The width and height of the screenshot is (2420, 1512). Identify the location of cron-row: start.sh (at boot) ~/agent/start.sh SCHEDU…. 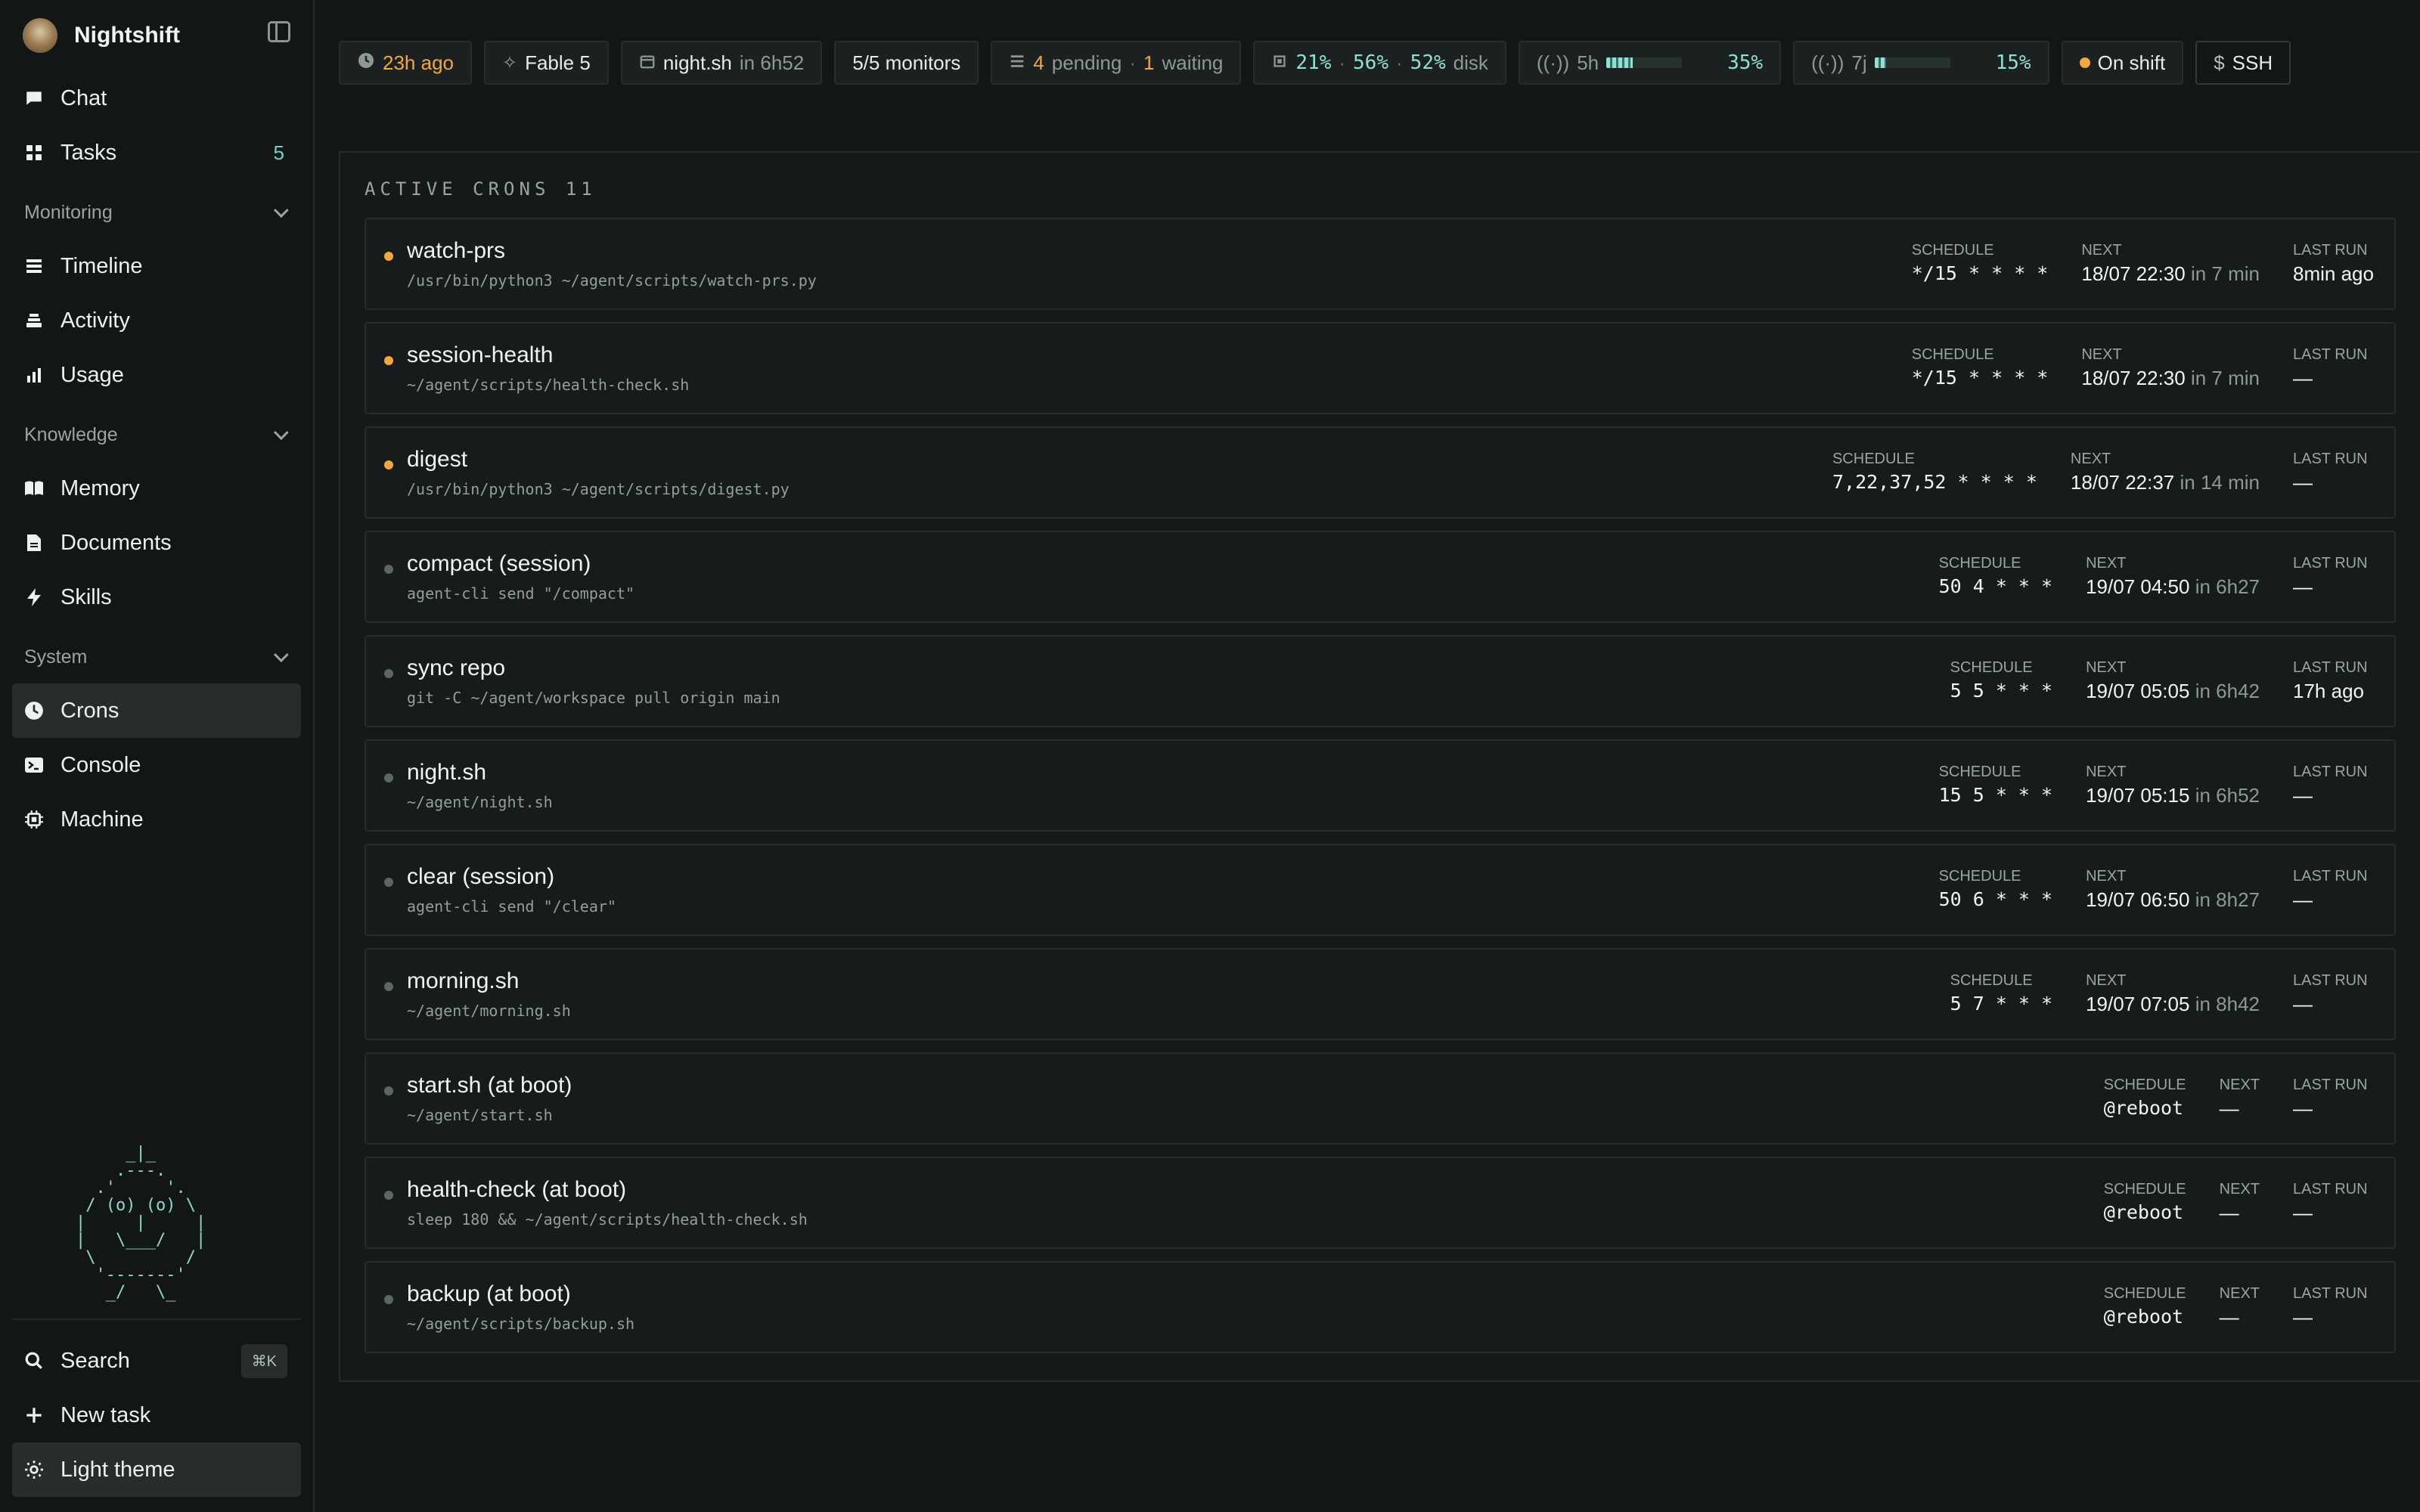
(1380, 1098).